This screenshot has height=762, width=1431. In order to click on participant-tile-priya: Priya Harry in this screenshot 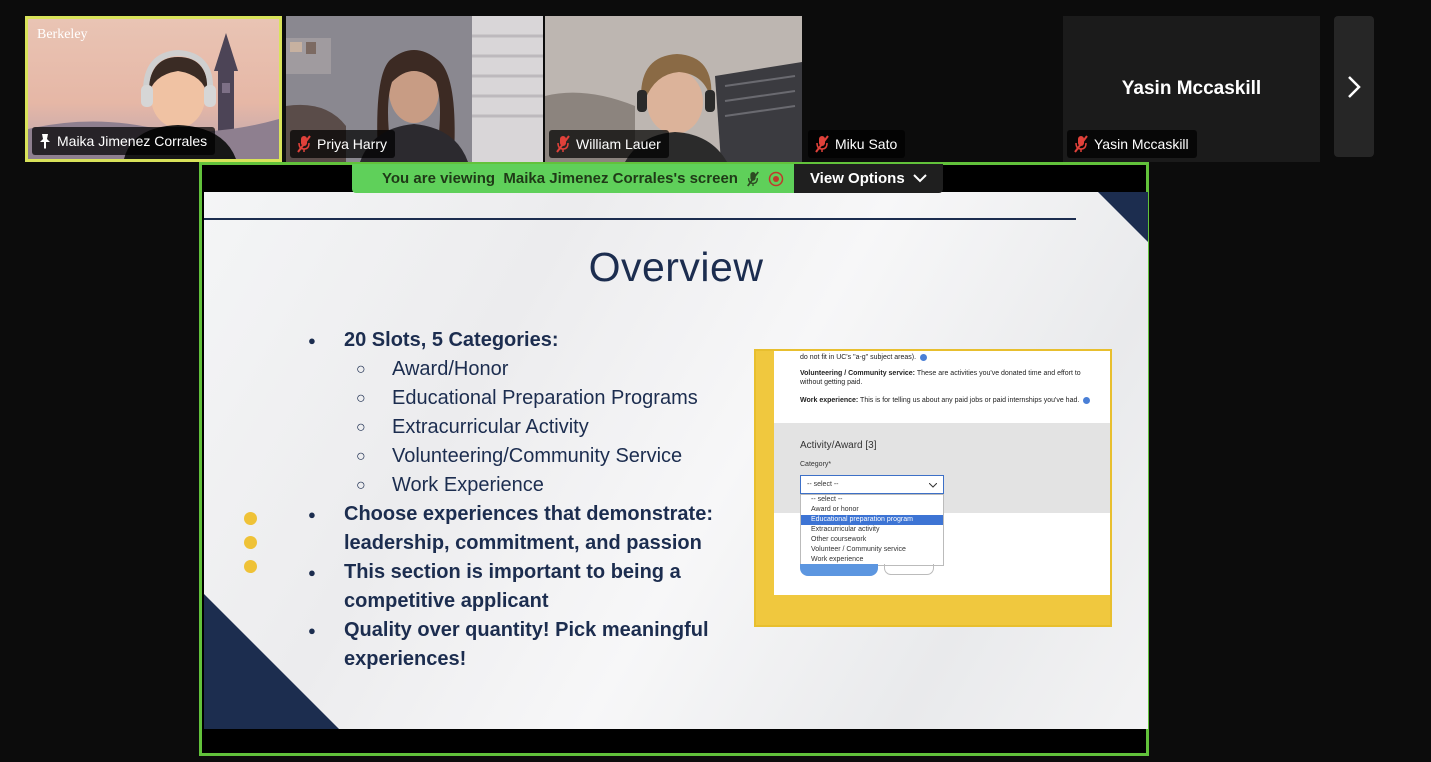, I will do `click(414, 89)`.